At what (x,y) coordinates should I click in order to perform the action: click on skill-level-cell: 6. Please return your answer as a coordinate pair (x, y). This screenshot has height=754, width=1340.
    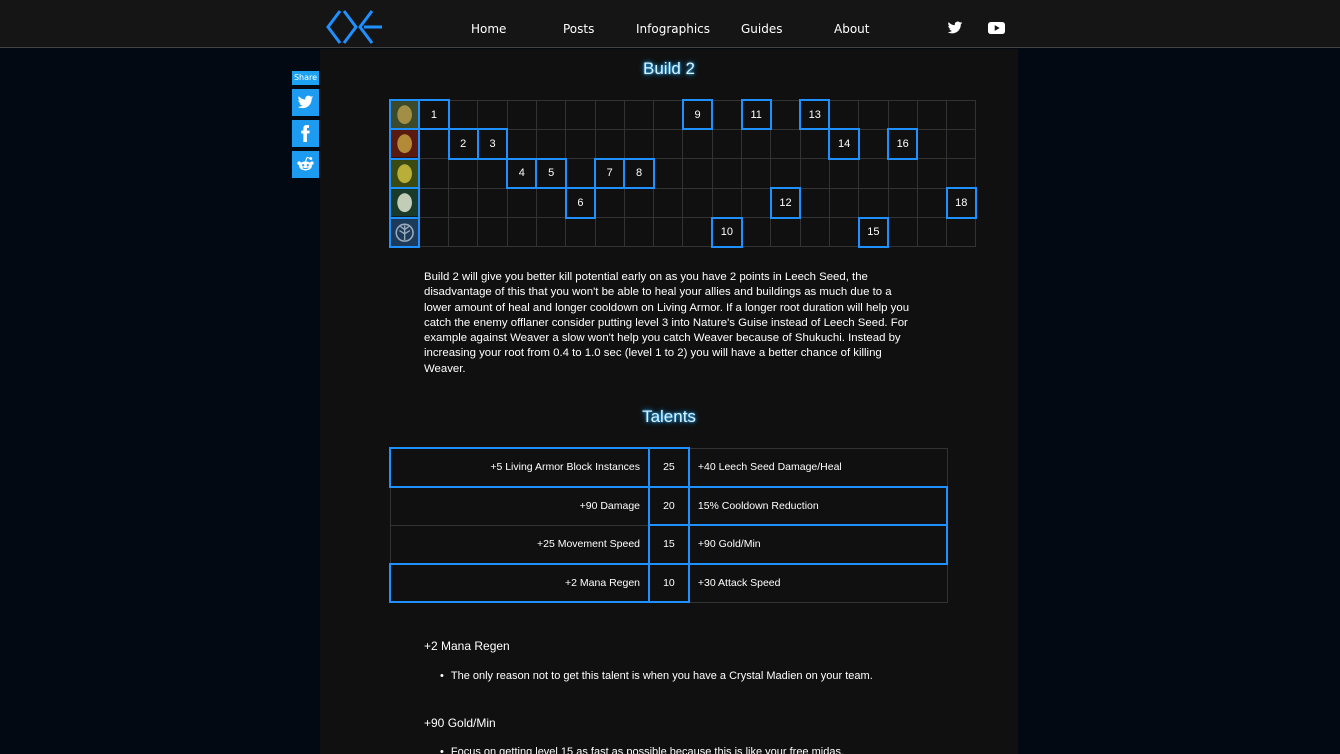
    Looking at the image, I should click on (580, 203).